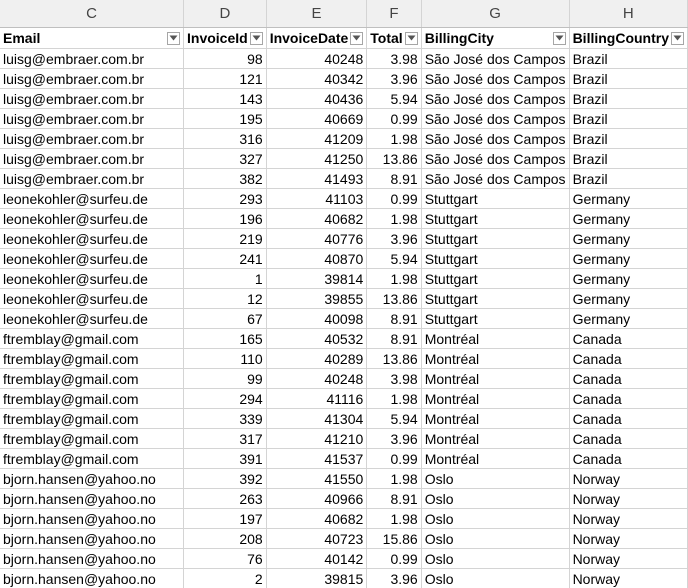 The height and width of the screenshot is (588, 688). Describe the element at coordinates (225, 418) in the screenshot. I see `invoice-id-cell: 339` at that location.